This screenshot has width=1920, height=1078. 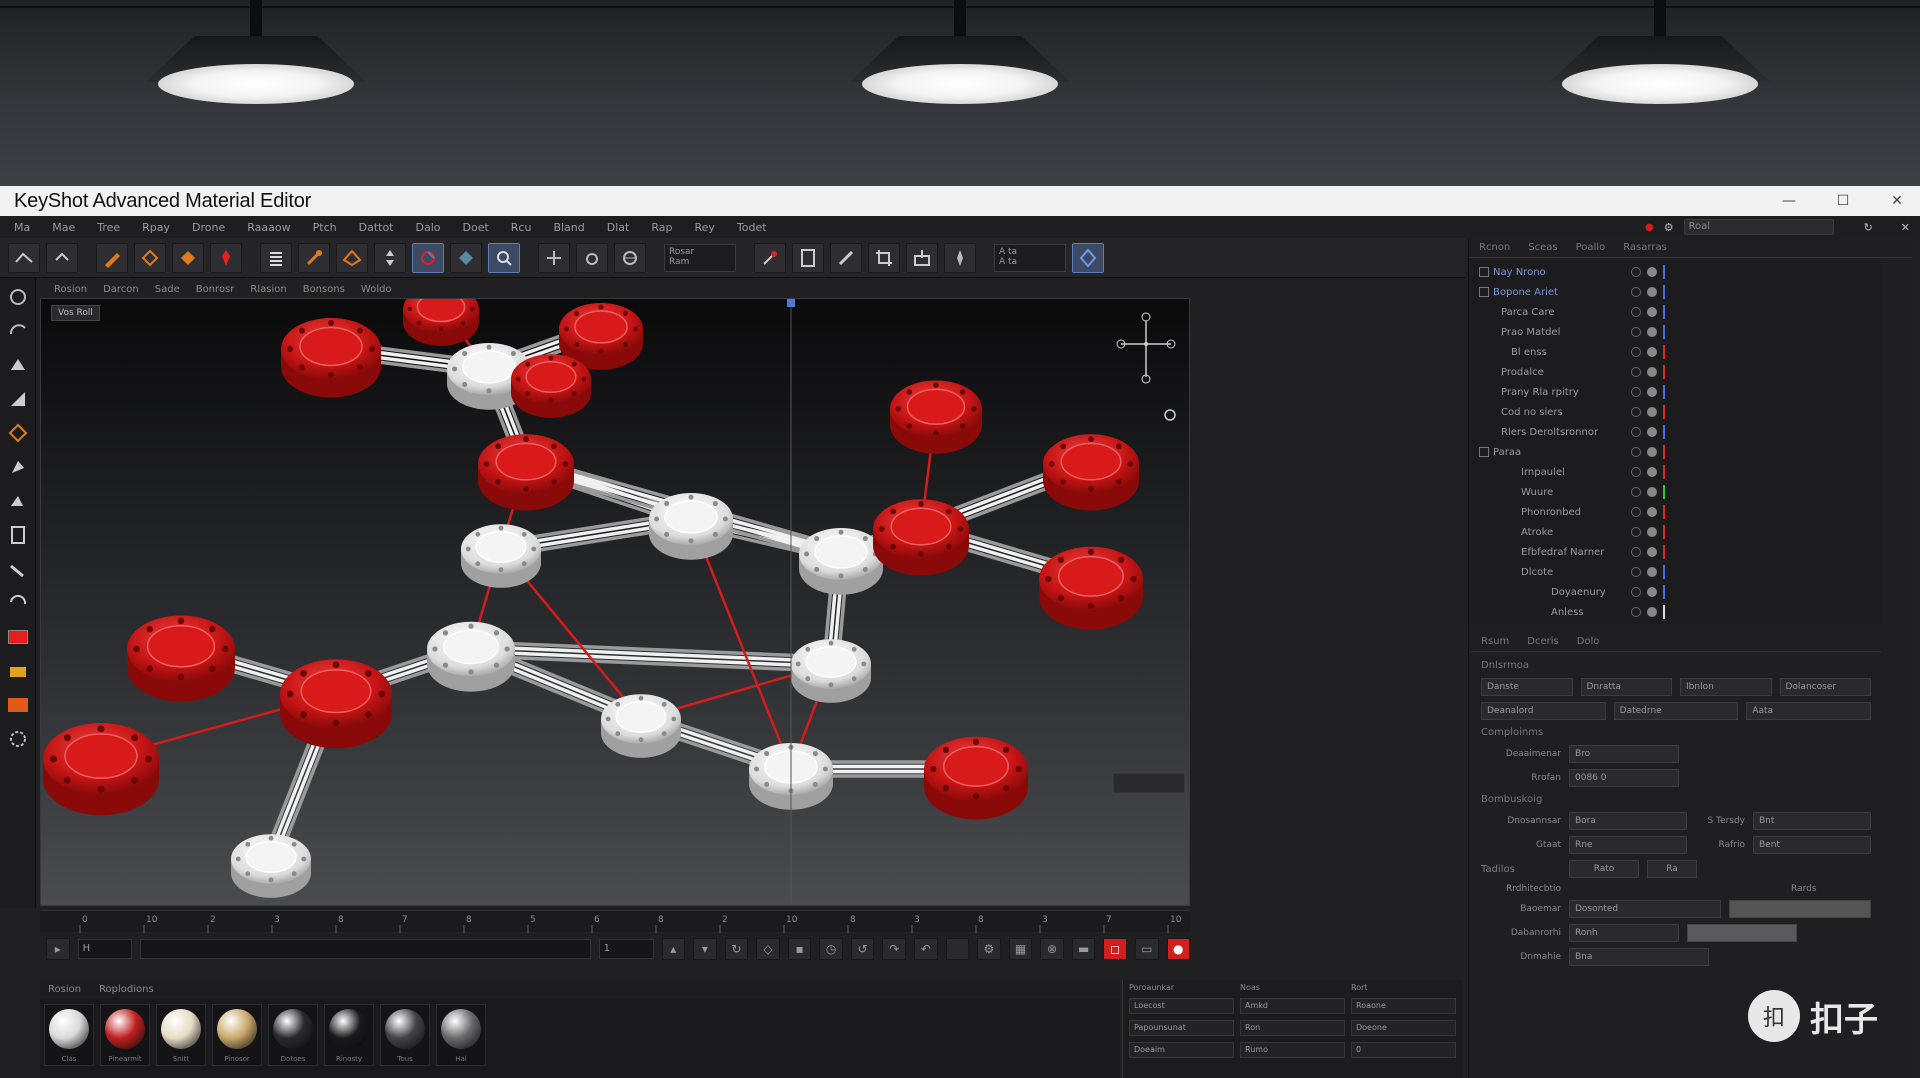 What do you see at coordinates (862, 949) in the screenshot?
I see `refresh-icon: ↺` at bounding box center [862, 949].